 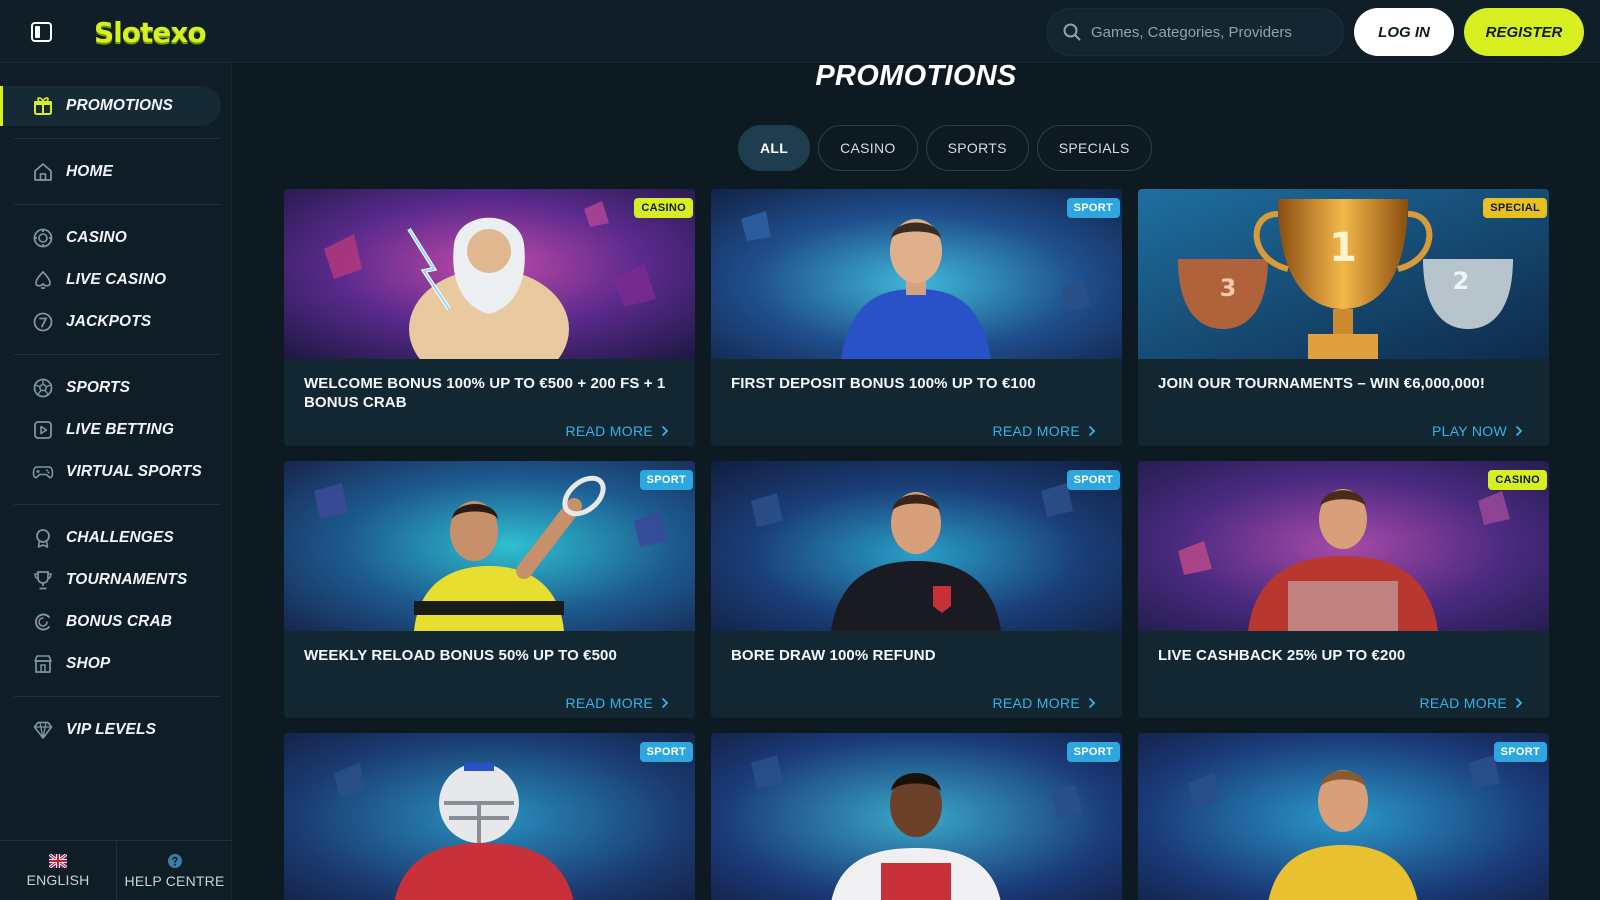 What do you see at coordinates (43, 730) in the screenshot?
I see `diamond-icon` at bounding box center [43, 730].